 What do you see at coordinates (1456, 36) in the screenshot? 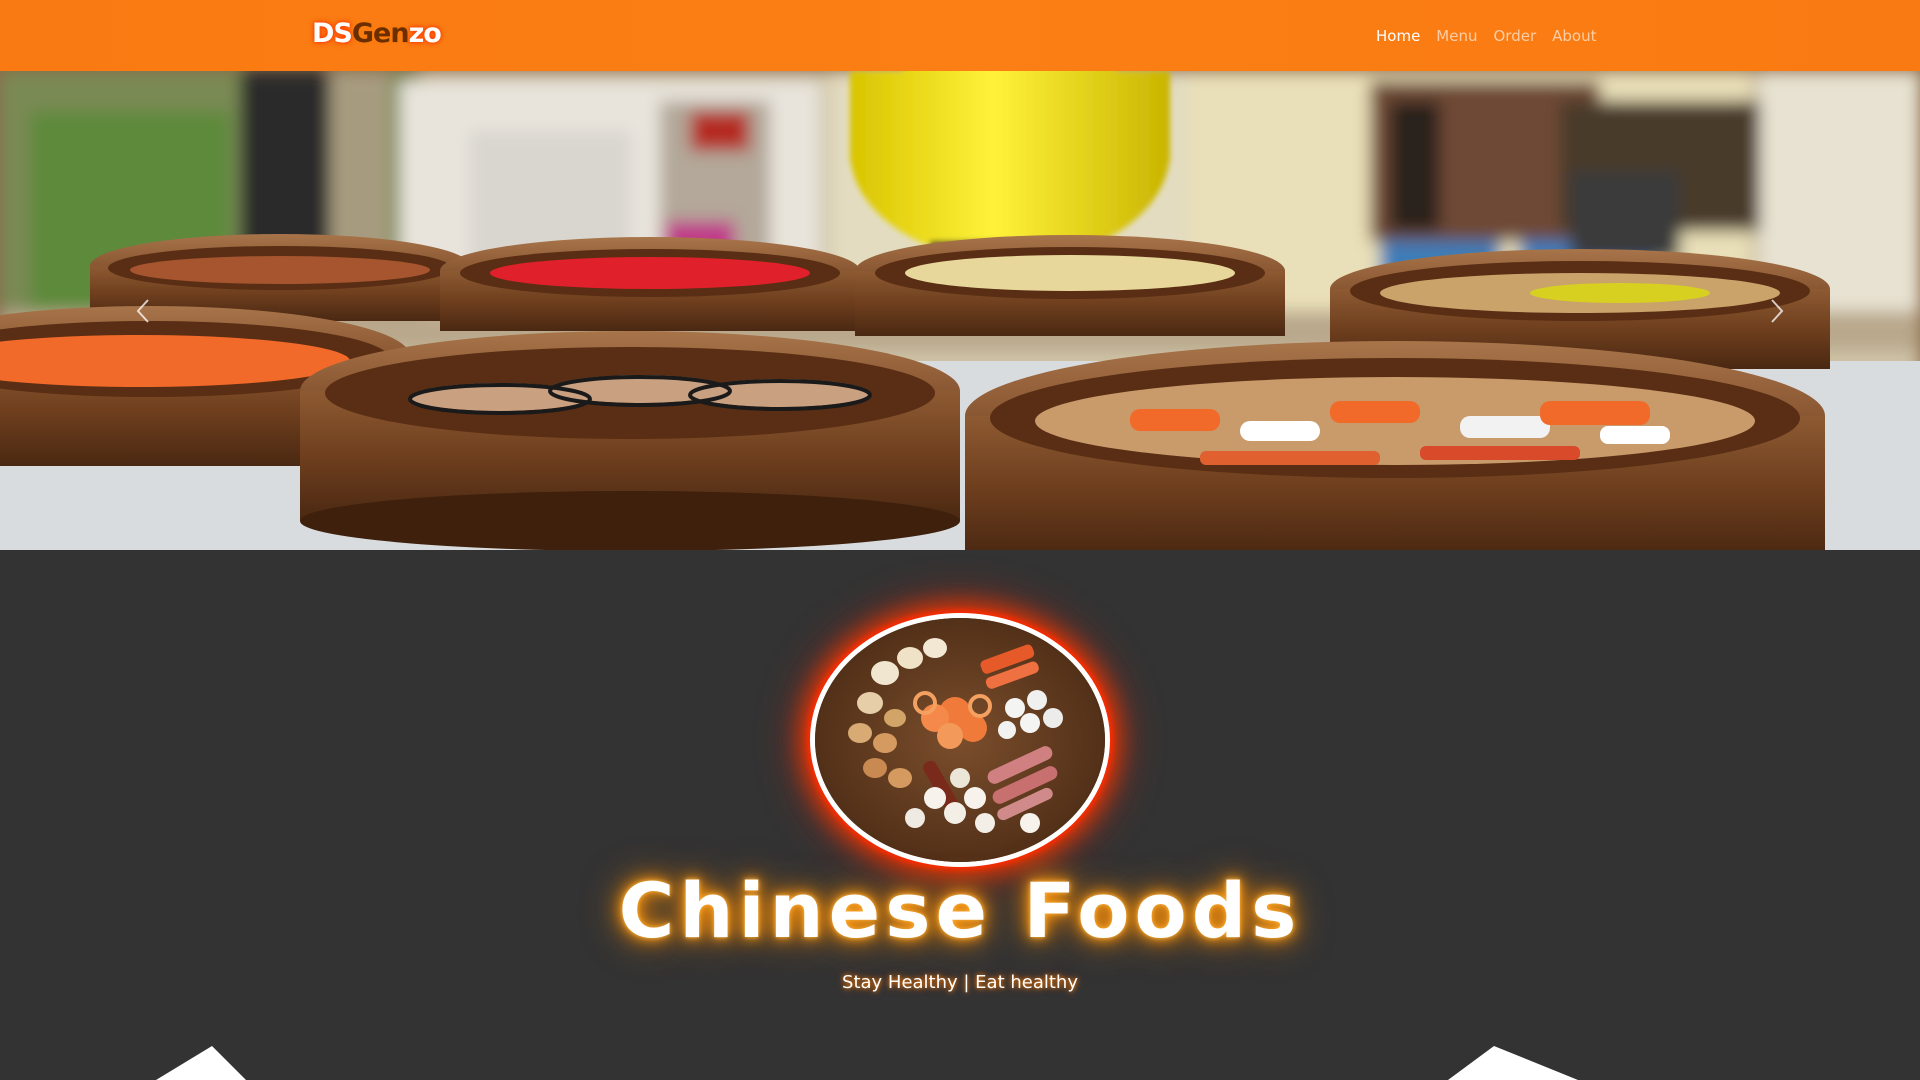
I see `nav-link-menu: Menu` at bounding box center [1456, 36].